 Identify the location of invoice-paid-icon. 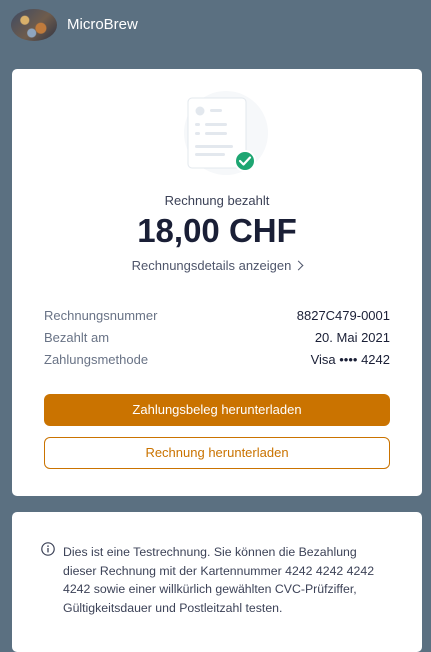
(226, 133).